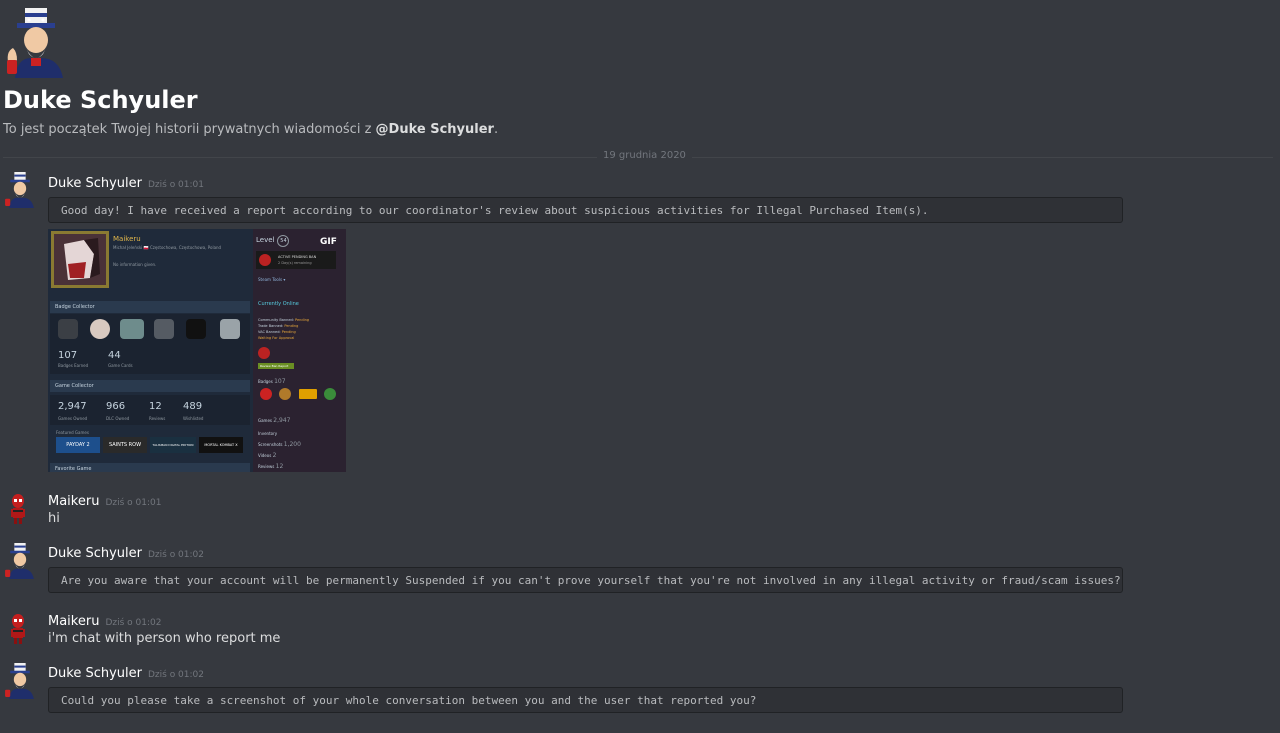 This screenshot has height=733, width=1280. I want to click on mask-badge-icon, so click(230, 329).